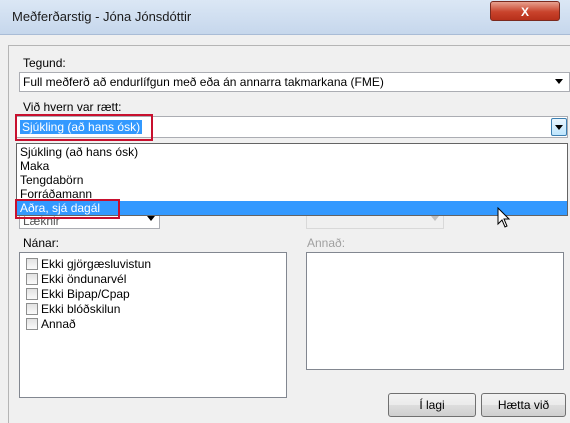 This screenshot has width=570, height=423. What do you see at coordinates (102, 16) in the screenshot?
I see `window-title: Meðferðarstig - Jóna Jónsdóttir` at bounding box center [102, 16].